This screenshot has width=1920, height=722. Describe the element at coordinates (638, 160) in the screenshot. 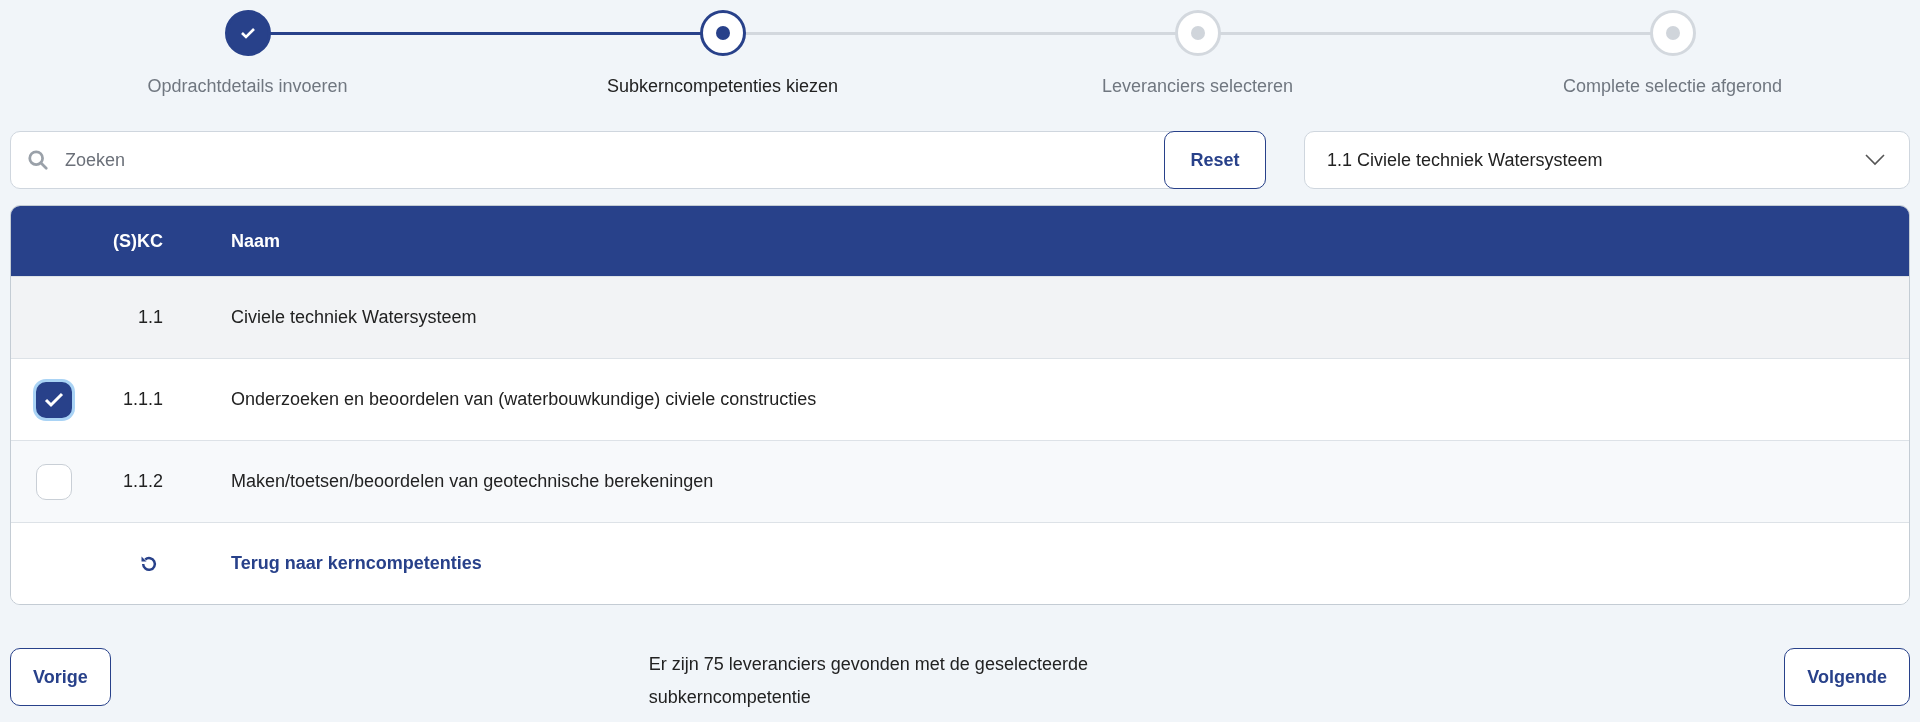

I see `search-field: Zoeken Reset` at that location.